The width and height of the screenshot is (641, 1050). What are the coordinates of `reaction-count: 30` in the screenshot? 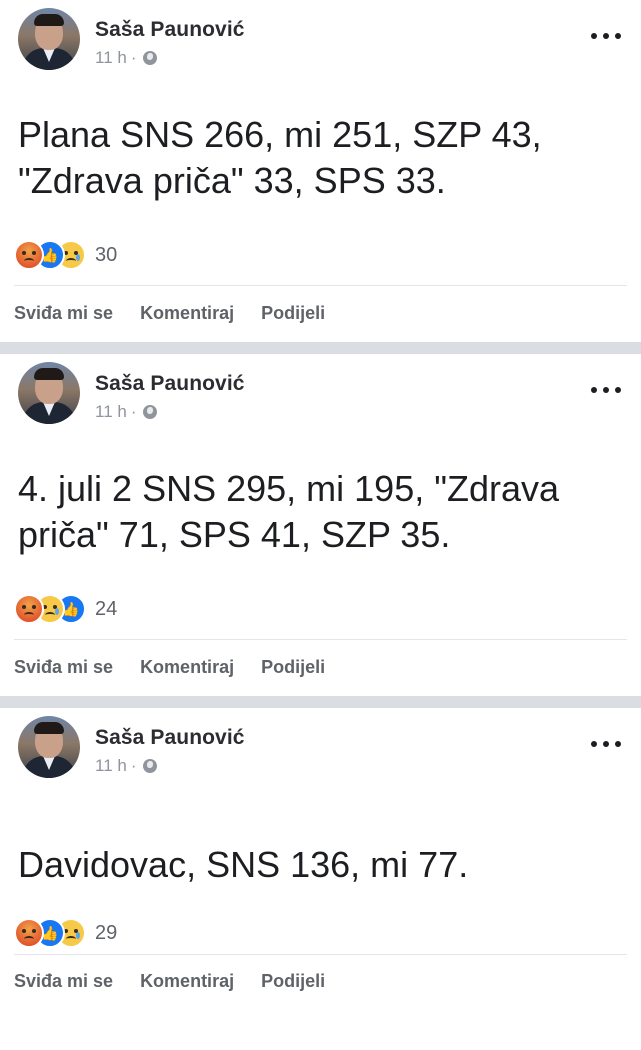 It's located at (106, 255).